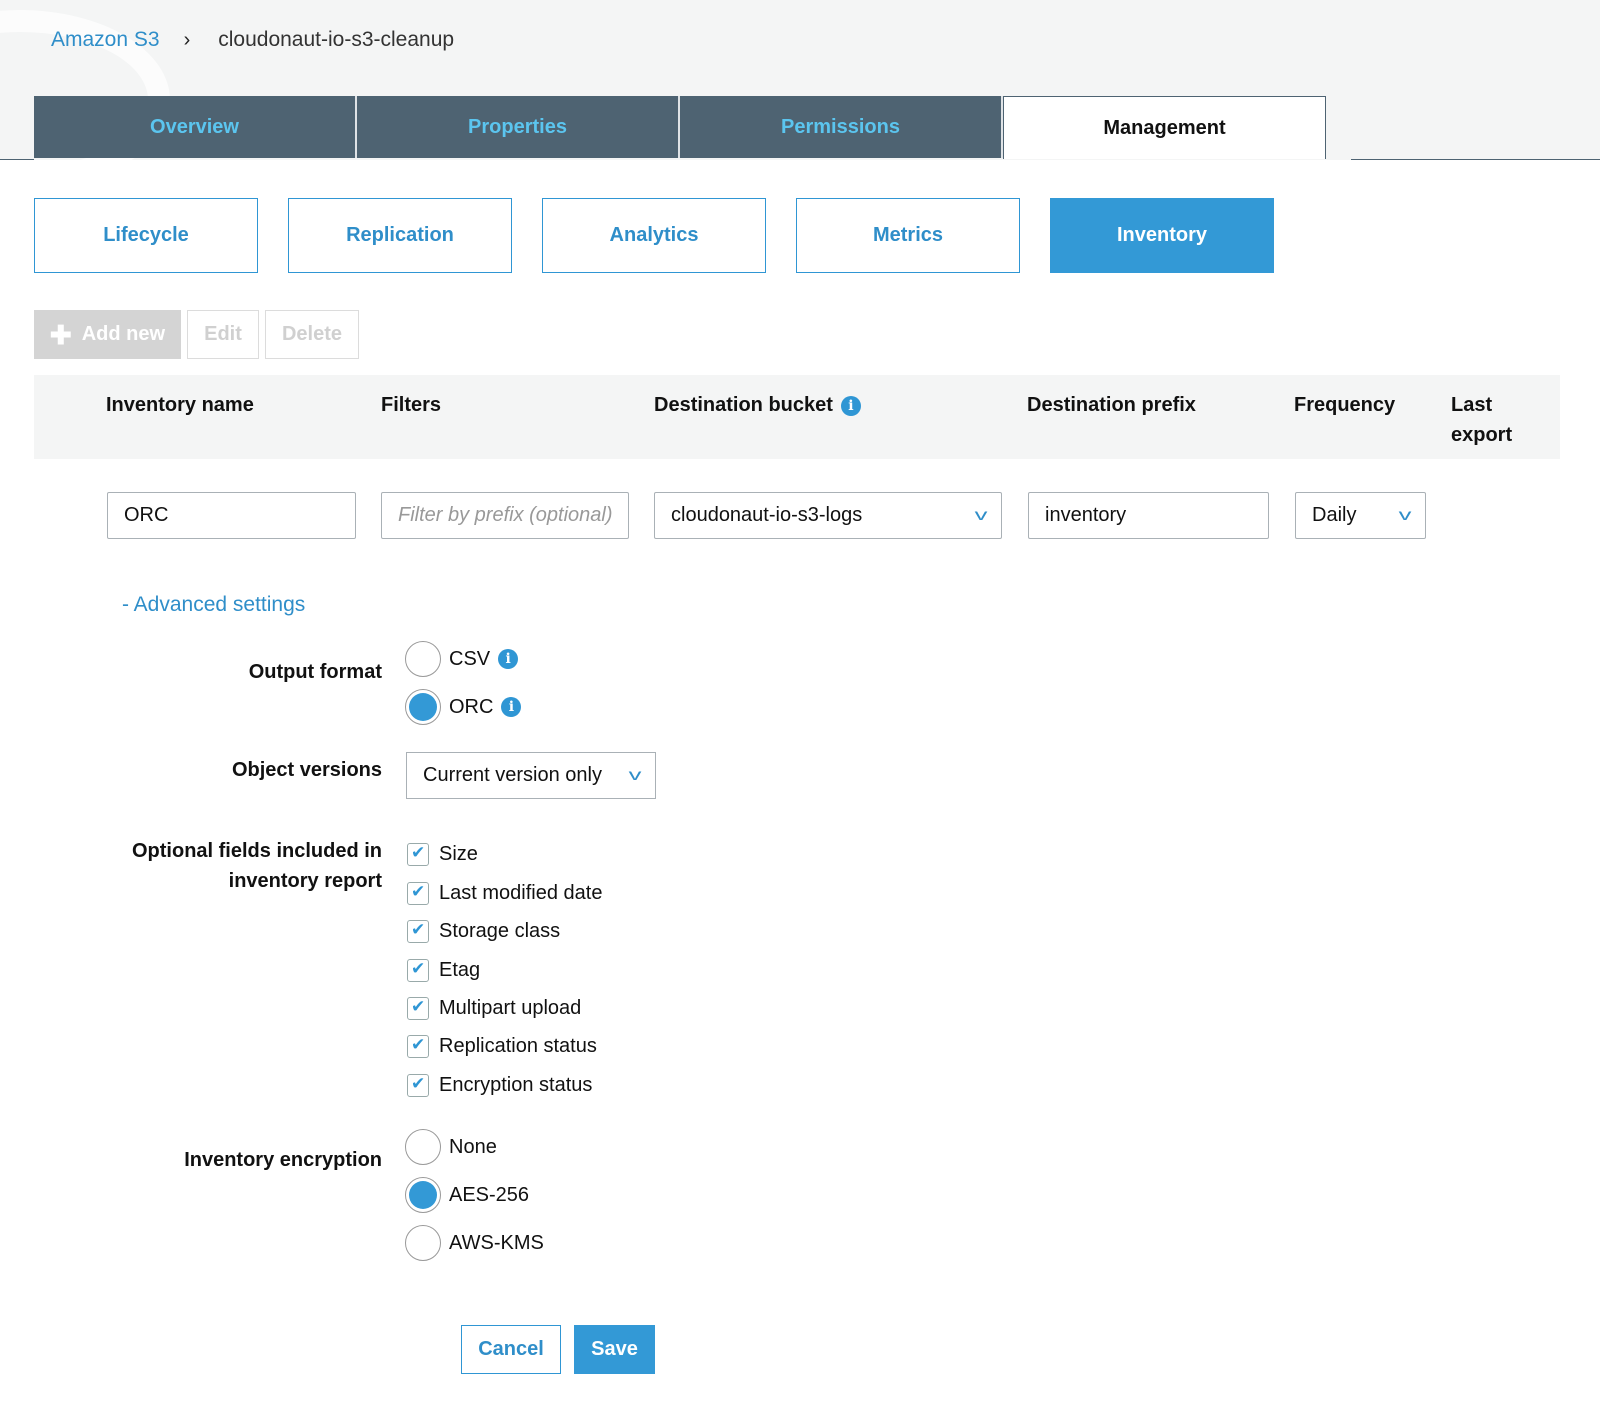  I want to click on destination-prefix-input: inventory, so click(1148, 515).